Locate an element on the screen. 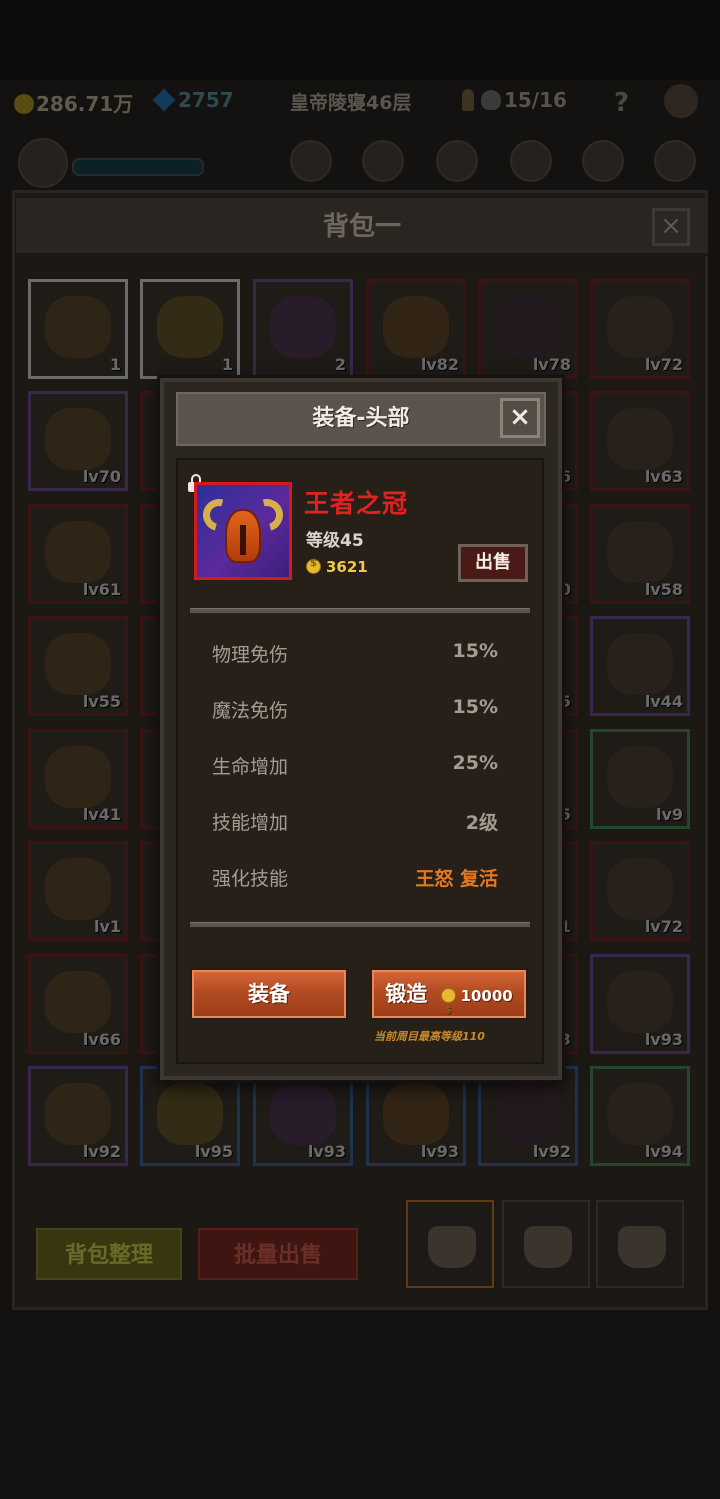  inventory-slot: lv58 is located at coordinates (640, 554).